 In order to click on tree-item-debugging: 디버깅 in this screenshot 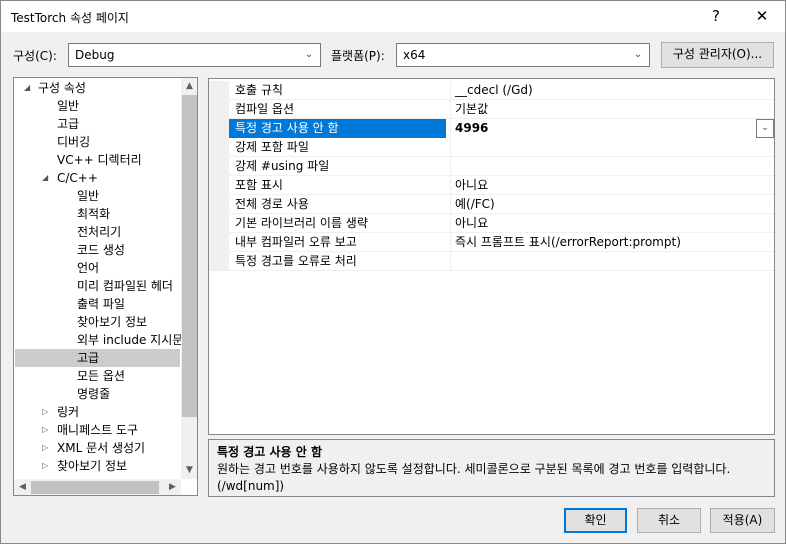, I will do `click(73, 142)`.